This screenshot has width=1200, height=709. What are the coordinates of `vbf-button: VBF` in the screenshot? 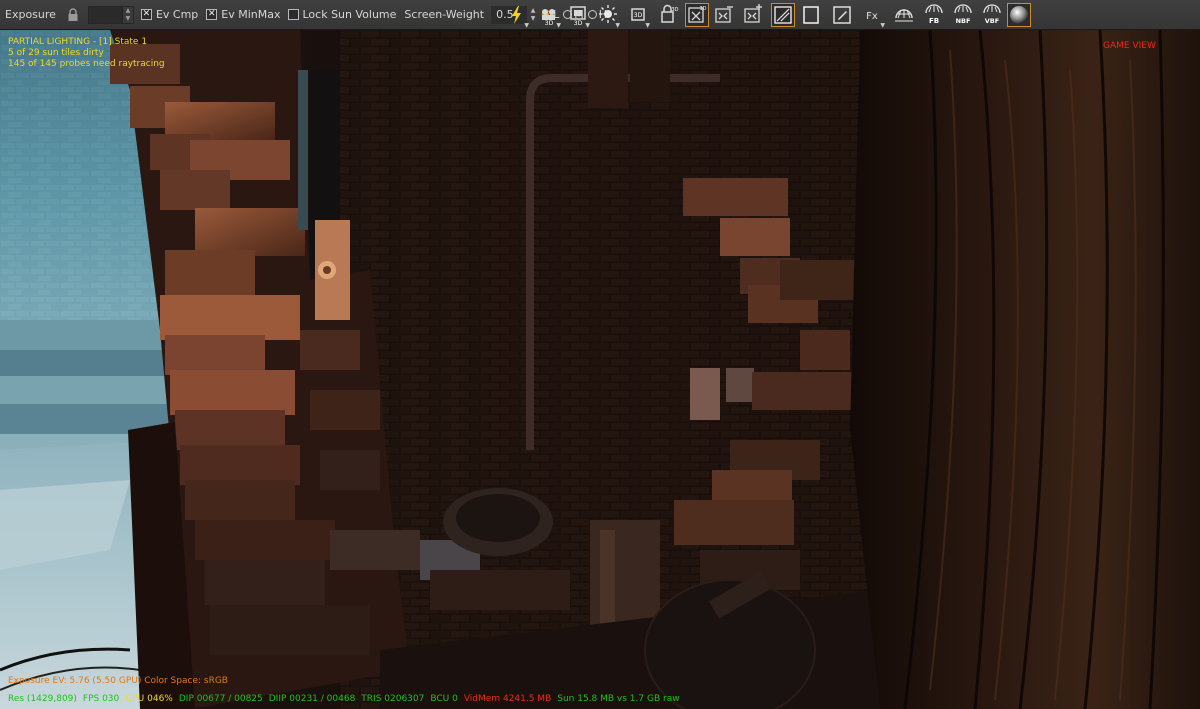 It's located at (992, 15).